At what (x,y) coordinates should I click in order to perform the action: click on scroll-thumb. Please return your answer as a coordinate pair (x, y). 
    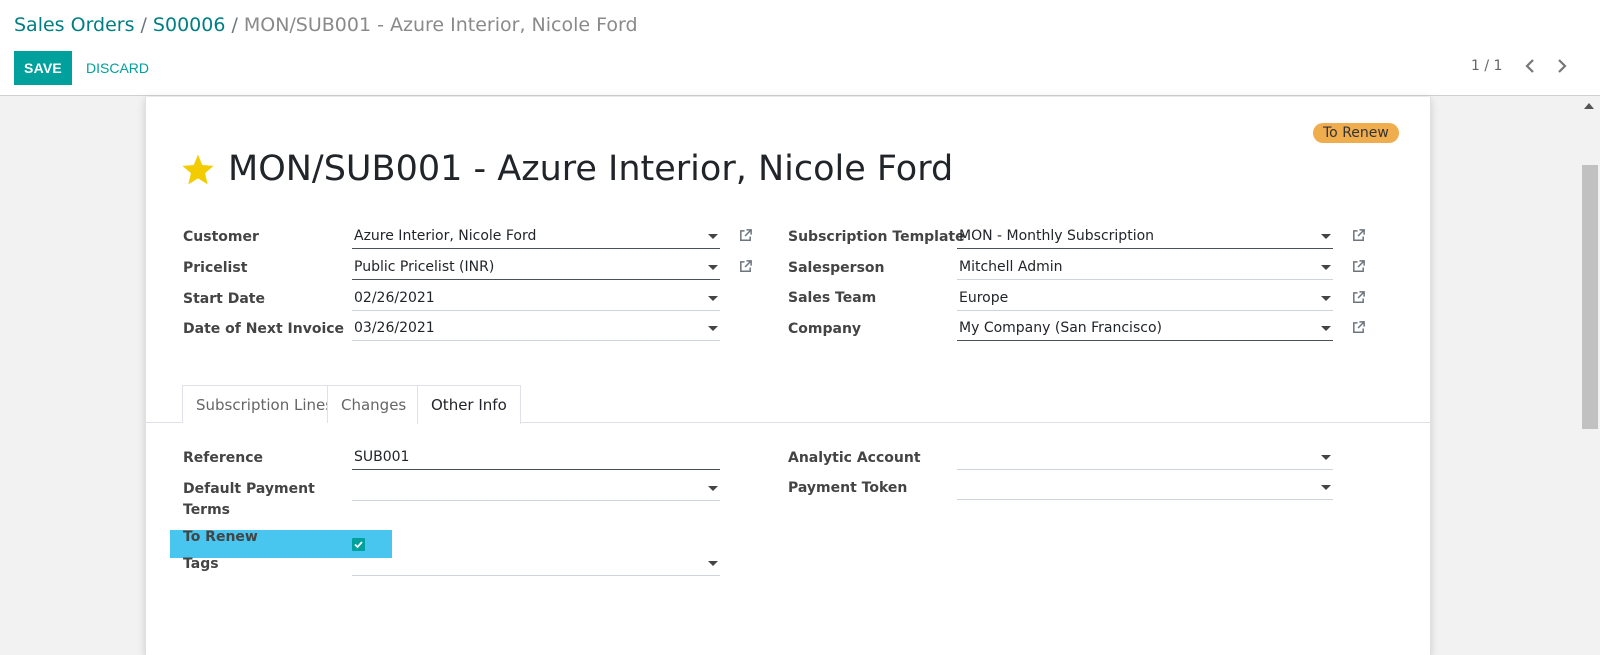
    Looking at the image, I should click on (1590, 297).